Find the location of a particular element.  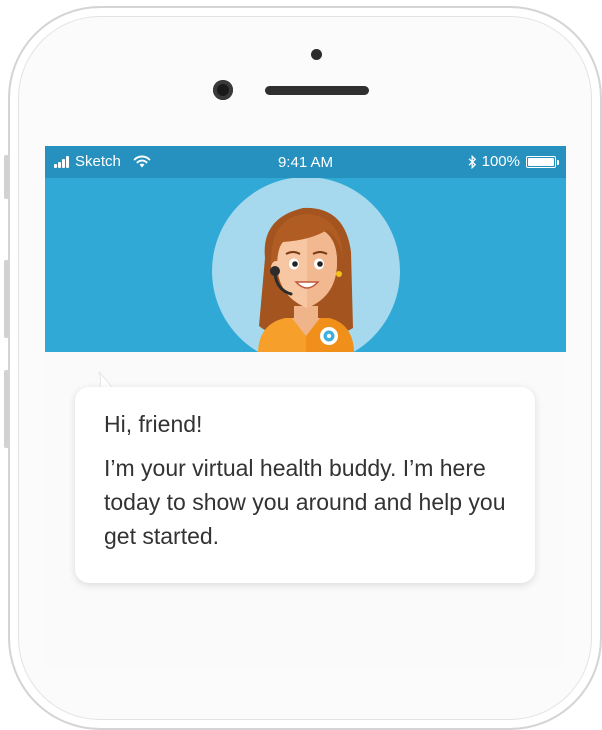

battery-icon is located at coordinates (542, 161).